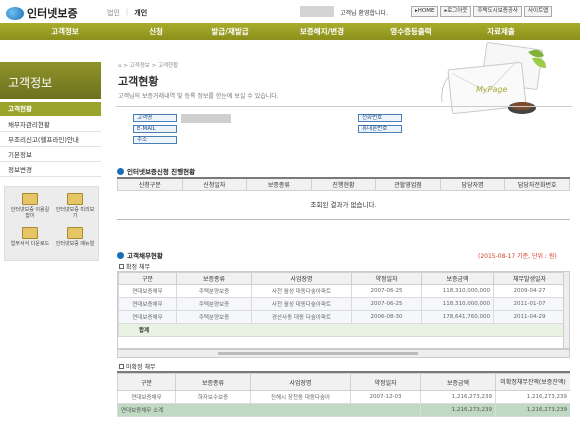 The width and height of the screenshot is (580, 427). What do you see at coordinates (30, 244) in the screenshot?
I see `quick-forms-label: 업무서식 다운로드` at bounding box center [30, 244].